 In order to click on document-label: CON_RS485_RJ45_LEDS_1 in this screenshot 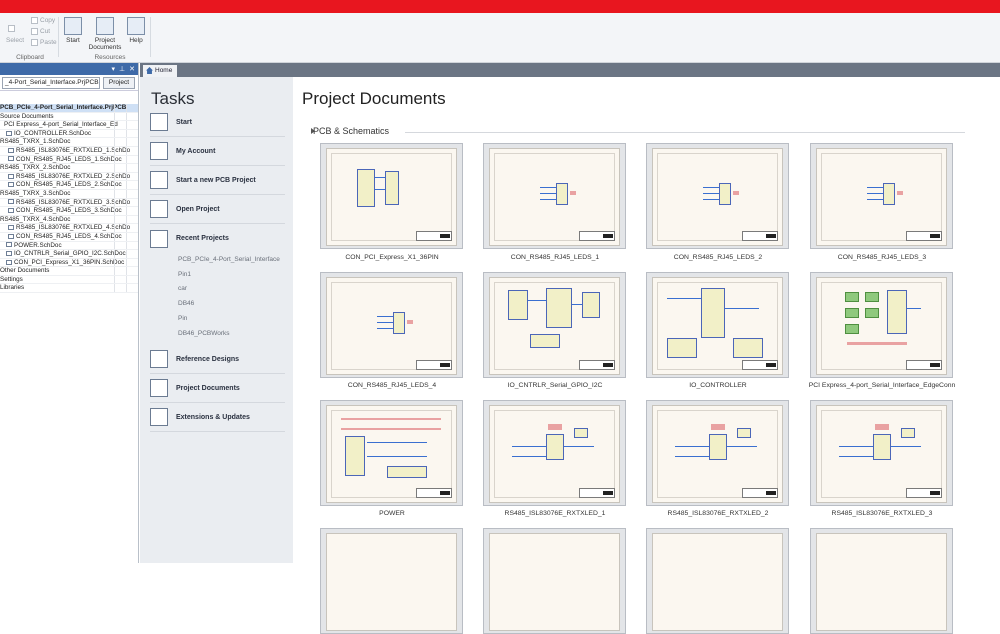, I will do `click(555, 257)`.